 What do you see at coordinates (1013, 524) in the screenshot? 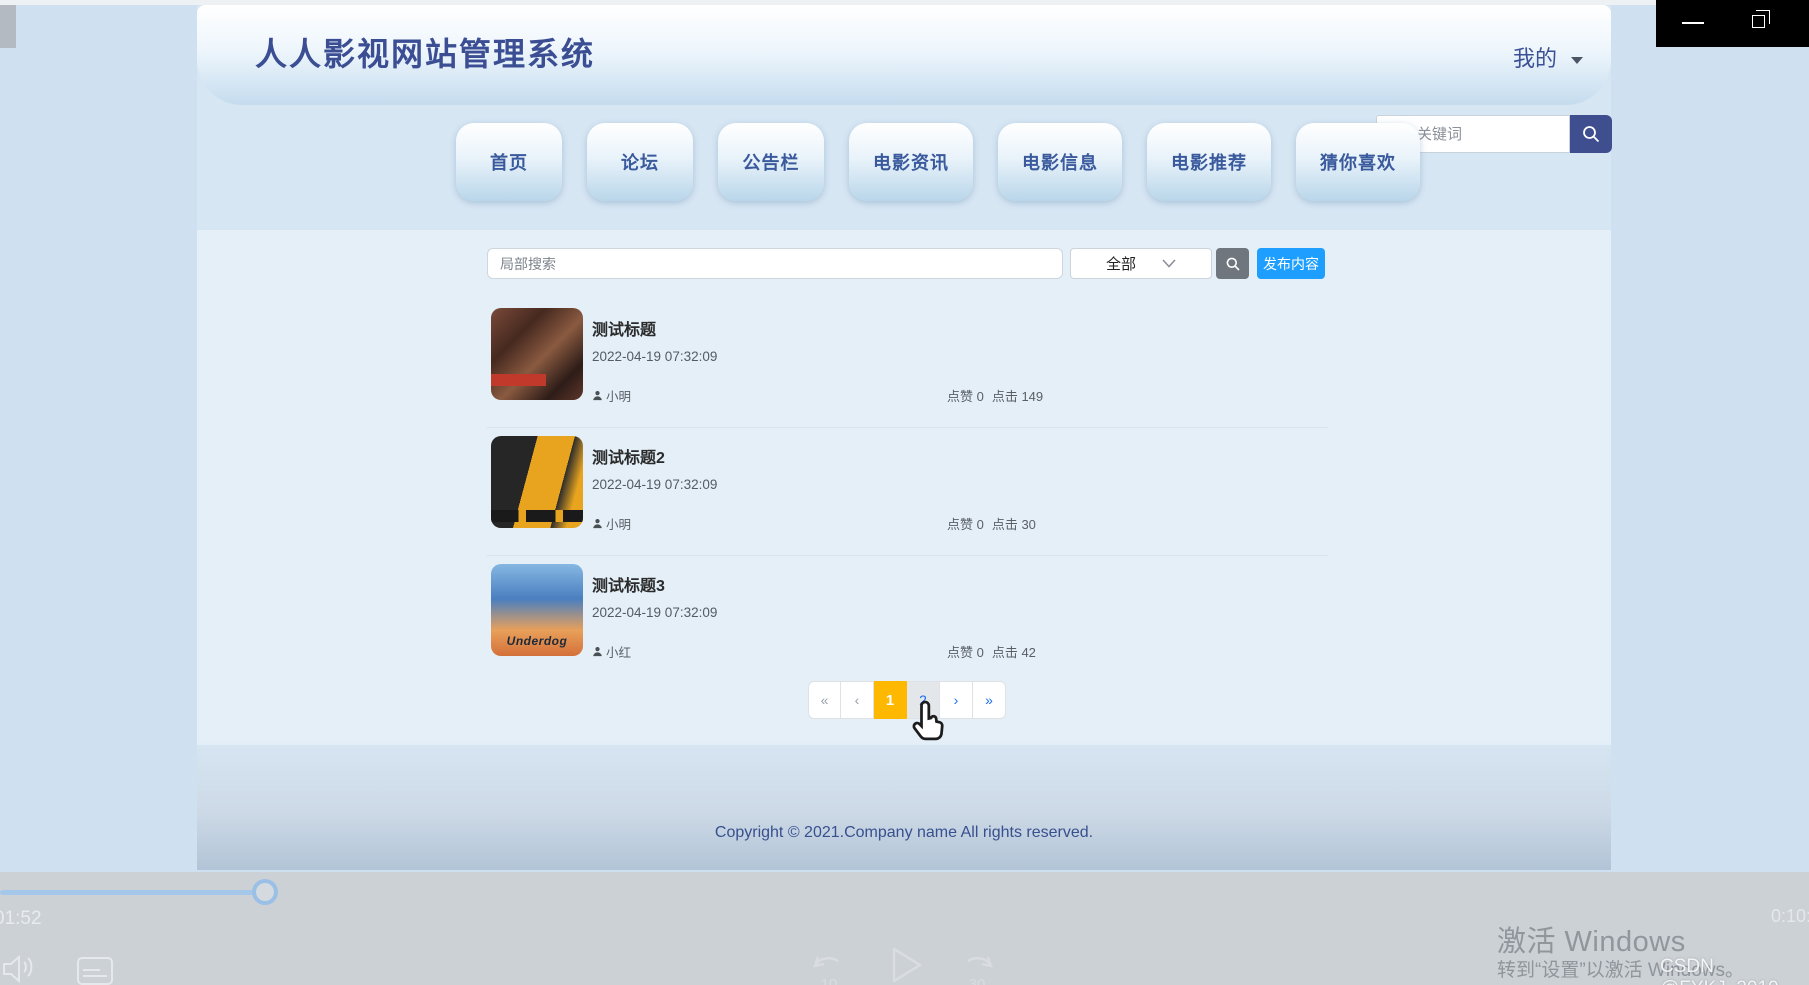
I see `clicks-count: 点击 30` at bounding box center [1013, 524].